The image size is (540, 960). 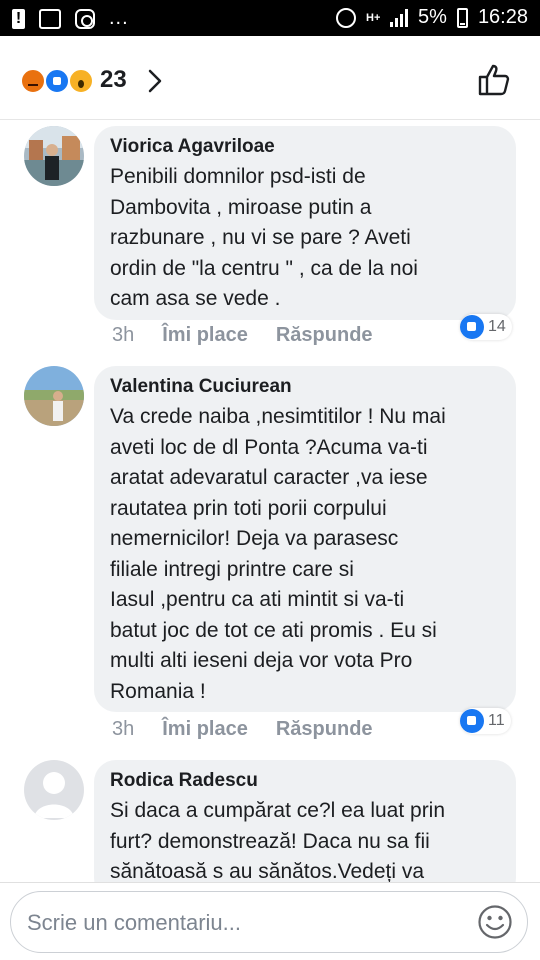 What do you see at coordinates (305, 387) in the screenshot?
I see `comment-author: Valentina Cuciurean` at bounding box center [305, 387].